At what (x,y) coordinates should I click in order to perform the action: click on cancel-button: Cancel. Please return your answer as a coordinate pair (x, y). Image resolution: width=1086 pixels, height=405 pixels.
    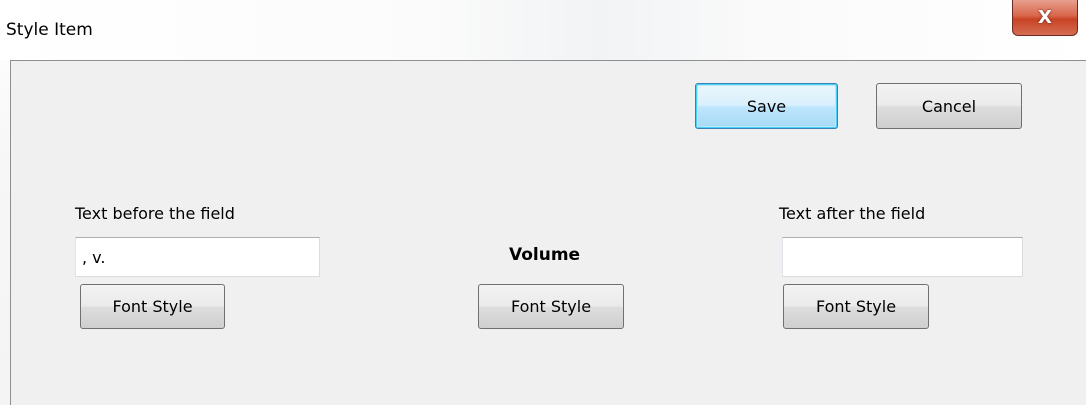
    Looking at the image, I should click on (949, 106).